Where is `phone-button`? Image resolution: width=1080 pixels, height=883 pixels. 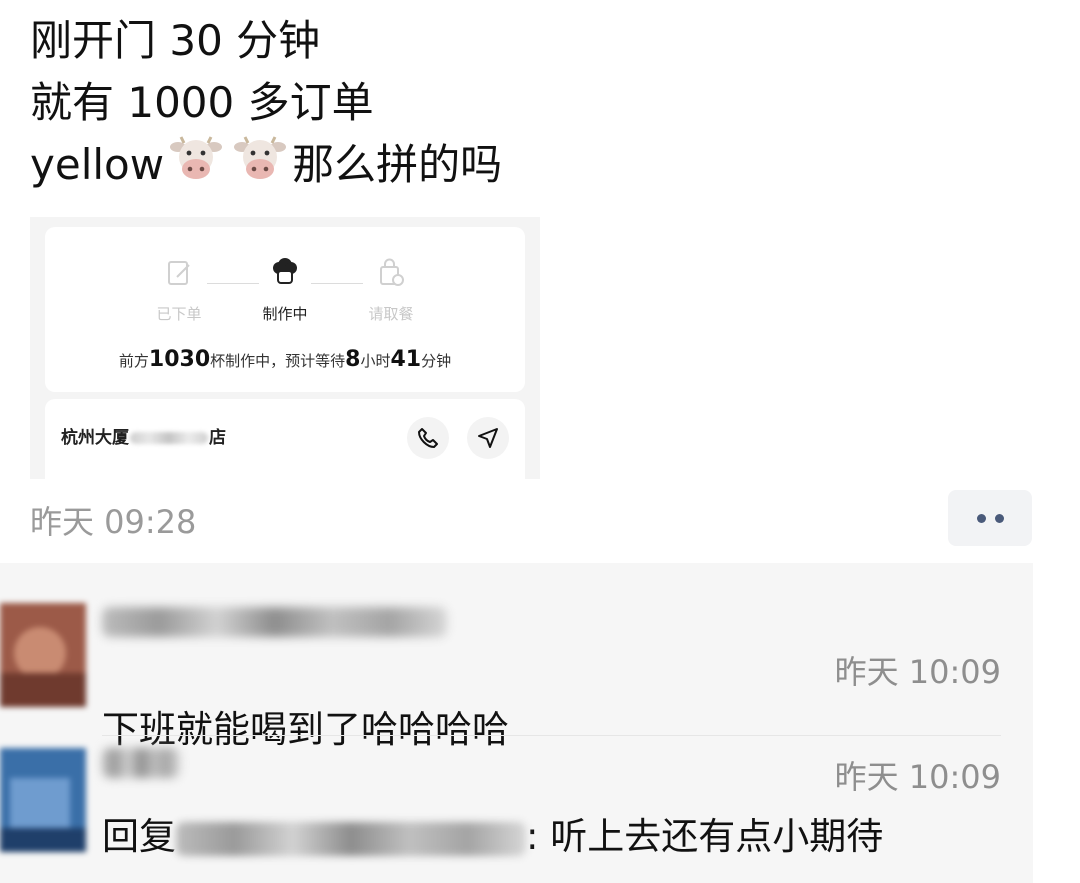 phone-button is located at coordinates (428, 438).